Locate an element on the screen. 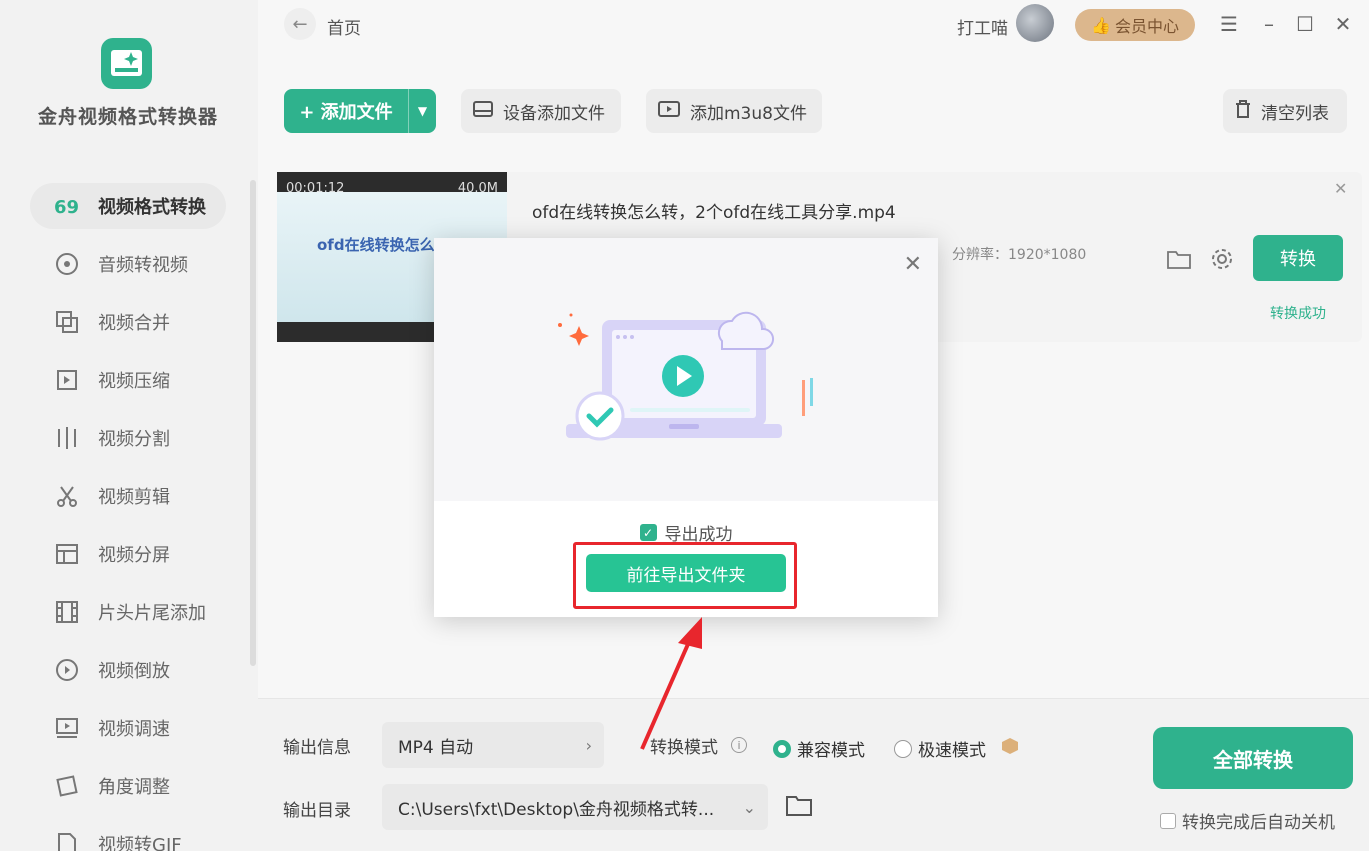 This screenshot has width=1369, height=851. sidebar-item-label: 角度调整 is located at coordinates (134, 787).